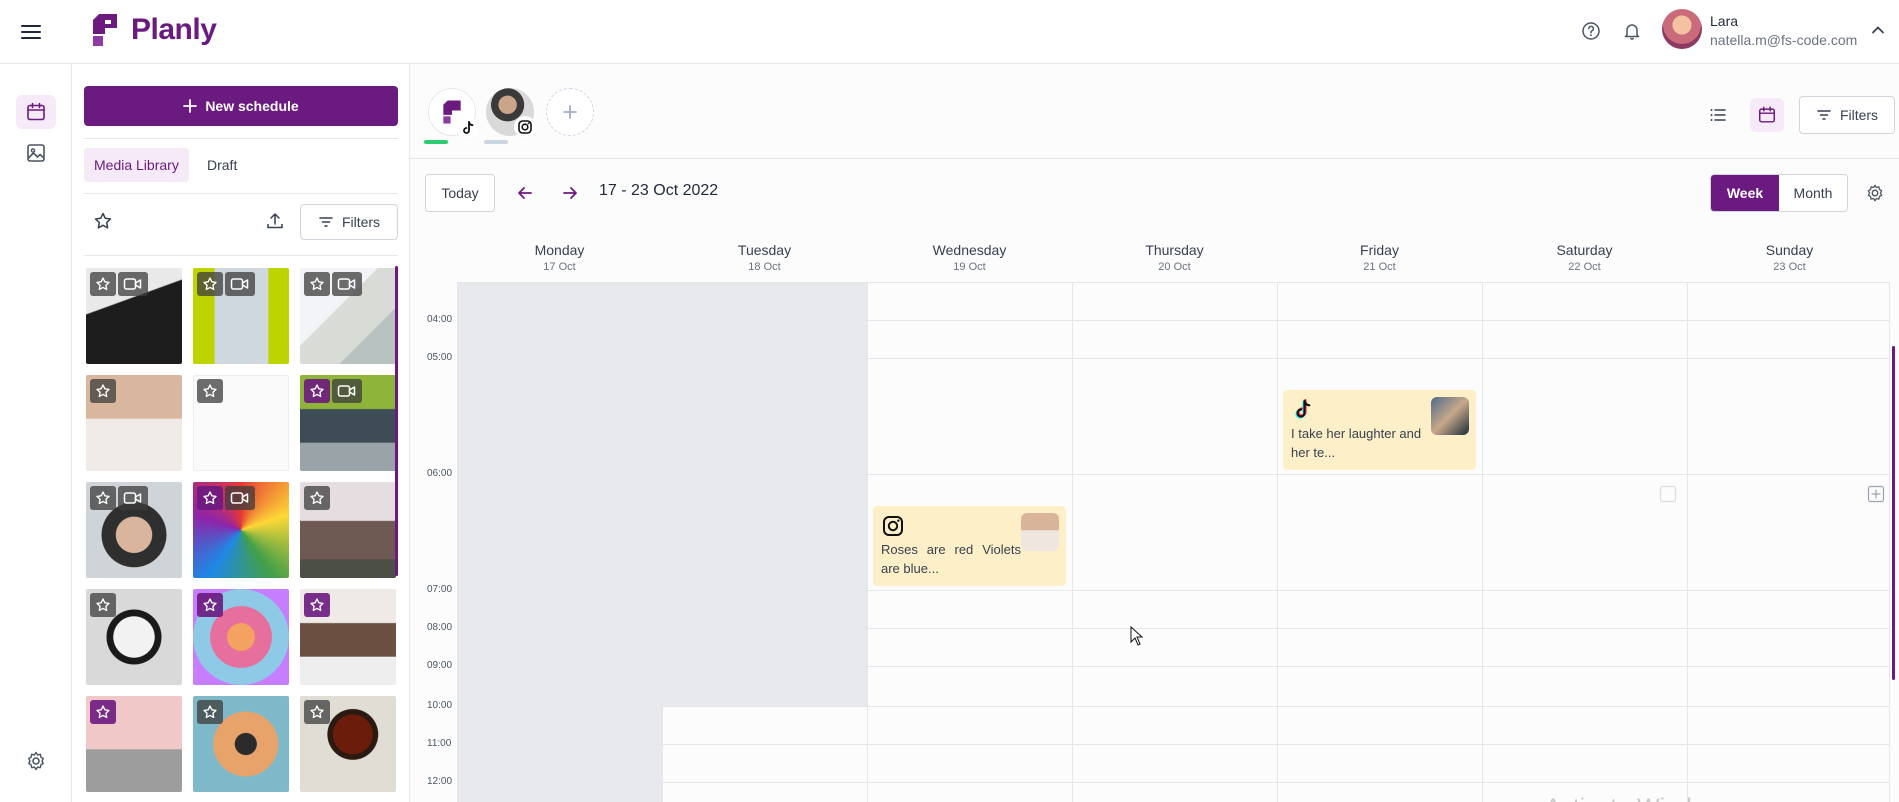  I want to click on menu-icon, so click(31, 32).